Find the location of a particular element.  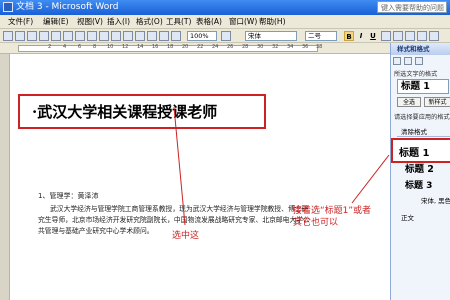

help-search-input: 键入需要帮助的问题 is located at coordinates (412, 7).